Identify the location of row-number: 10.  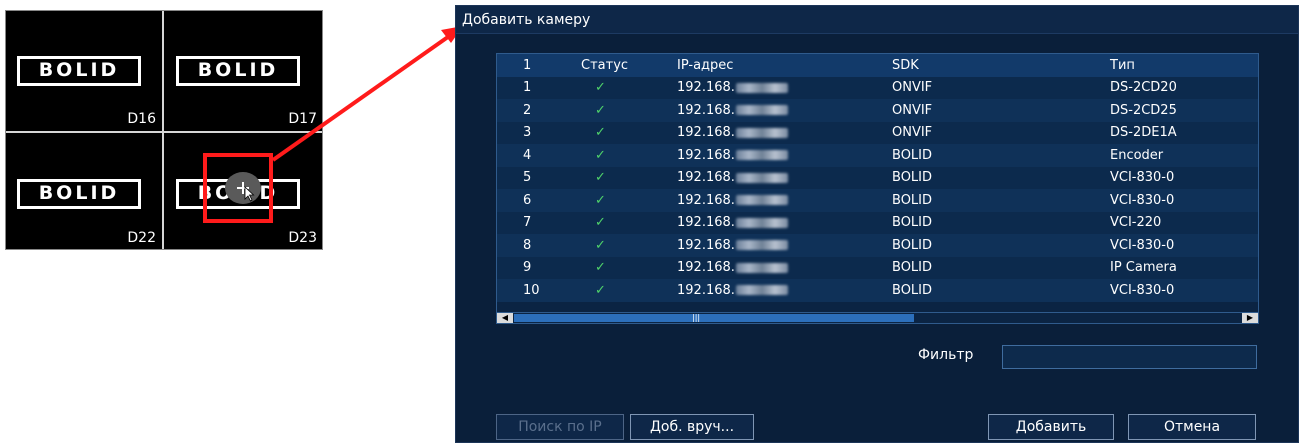
(531, 290).